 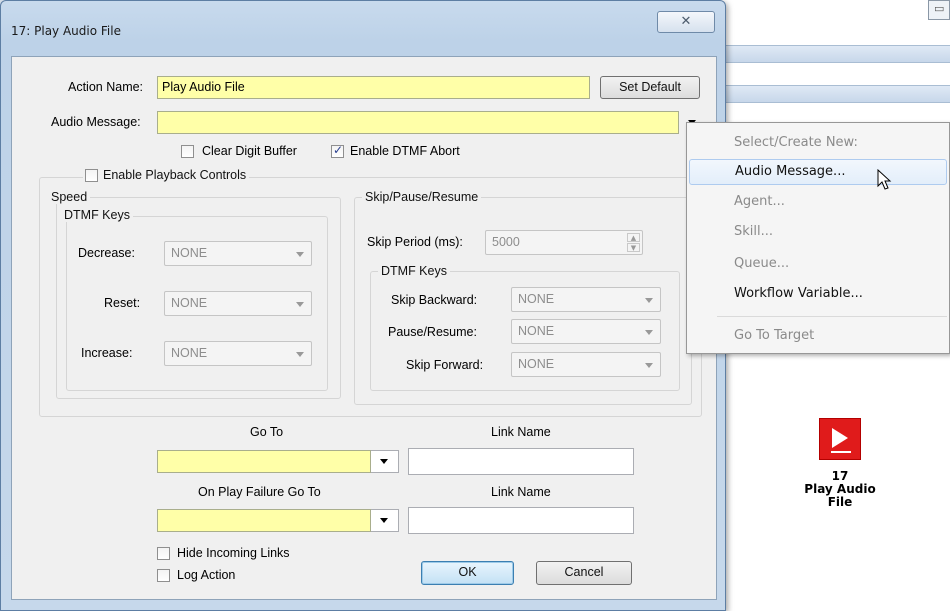 What do you see at coordinates (521, 461) in the screenshot?
I see `link-name-input` at bounding box center [521, 461].